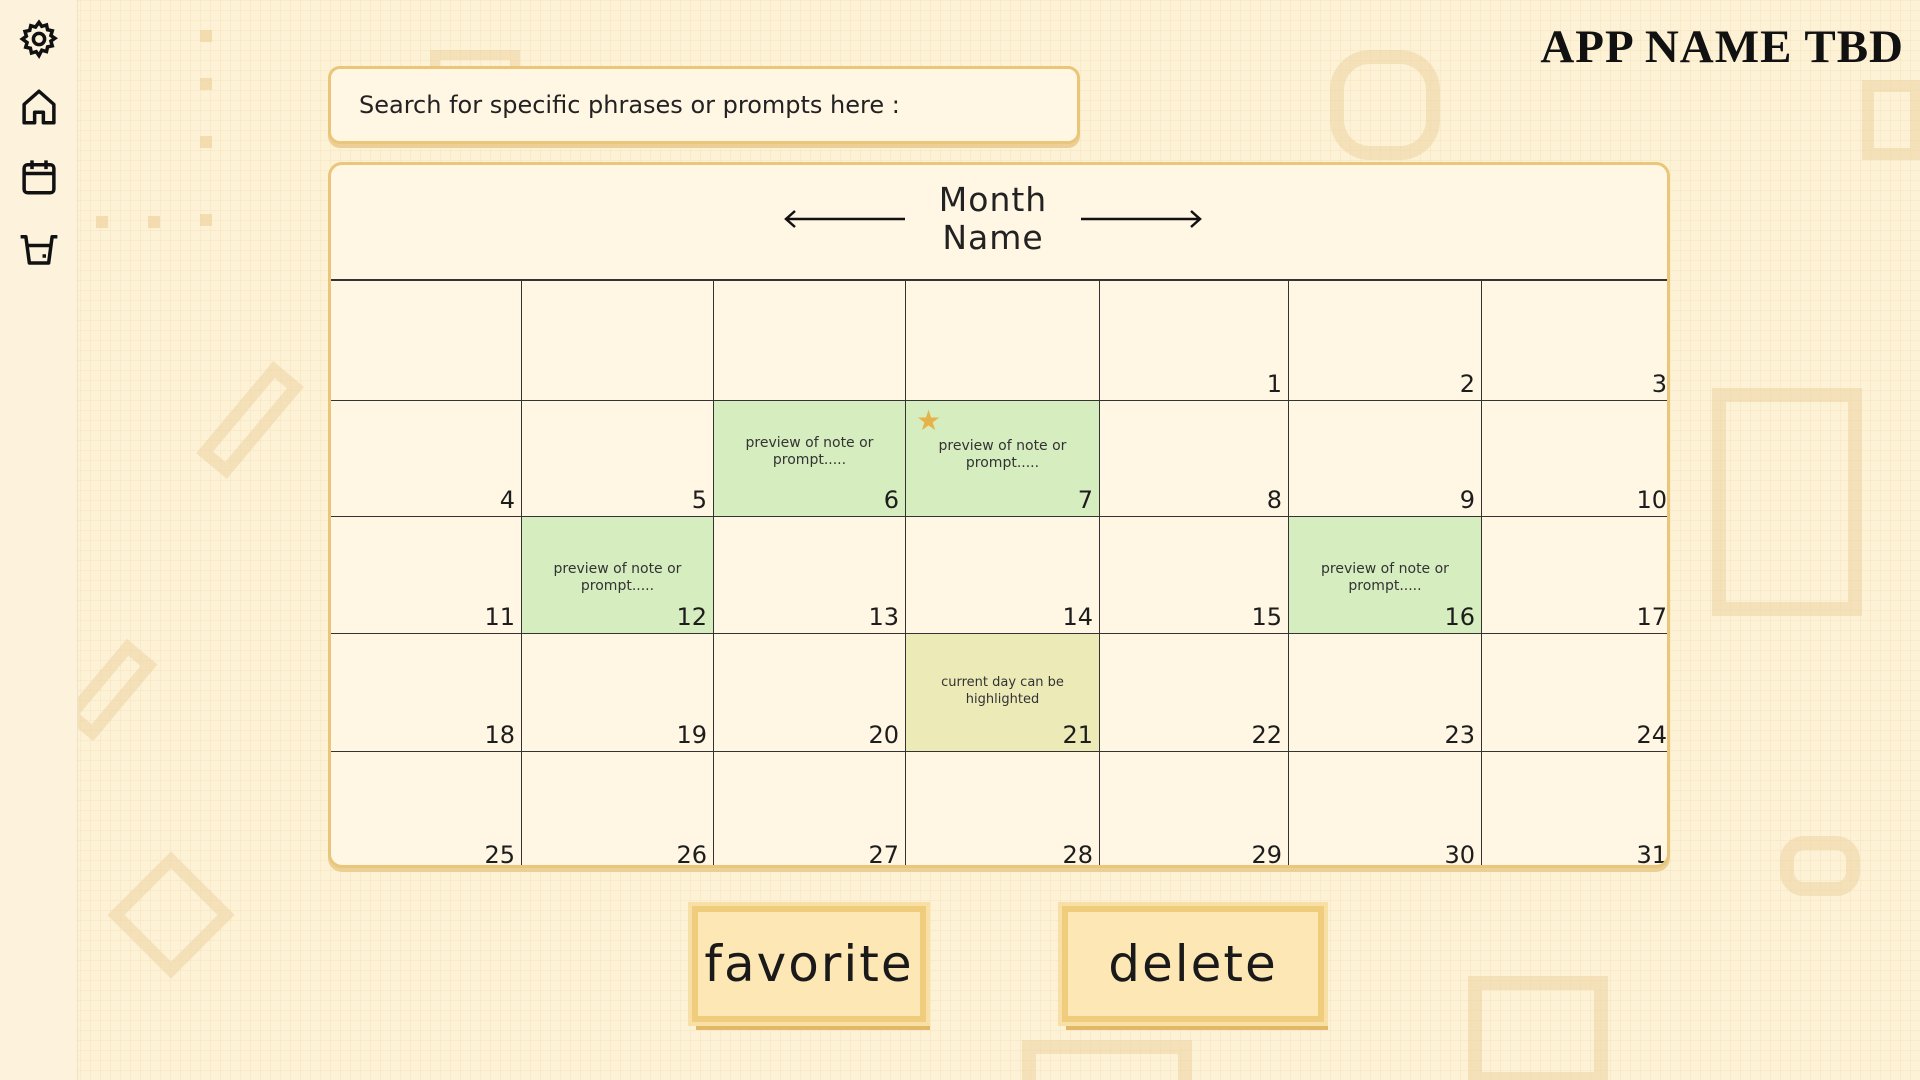 The height and width of the screenshot is (1080, 1920). I want to click on day-number: 7, so click(1085, 500).